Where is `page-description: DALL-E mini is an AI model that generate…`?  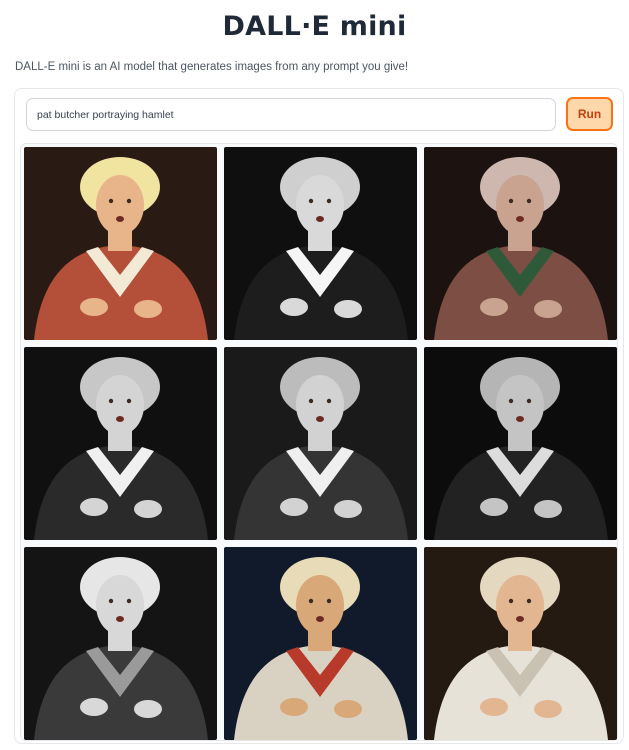 page-description: DALL-E mini is an AI model that generate… is located at coordinates (212, 67).